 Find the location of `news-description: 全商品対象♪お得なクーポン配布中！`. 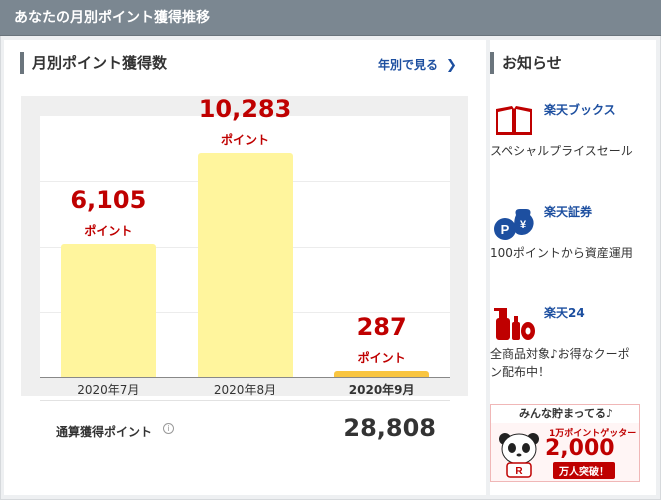

news-description: 全商品対象♪お得なクーポン配布中！ is located at coordinates (560, 363).